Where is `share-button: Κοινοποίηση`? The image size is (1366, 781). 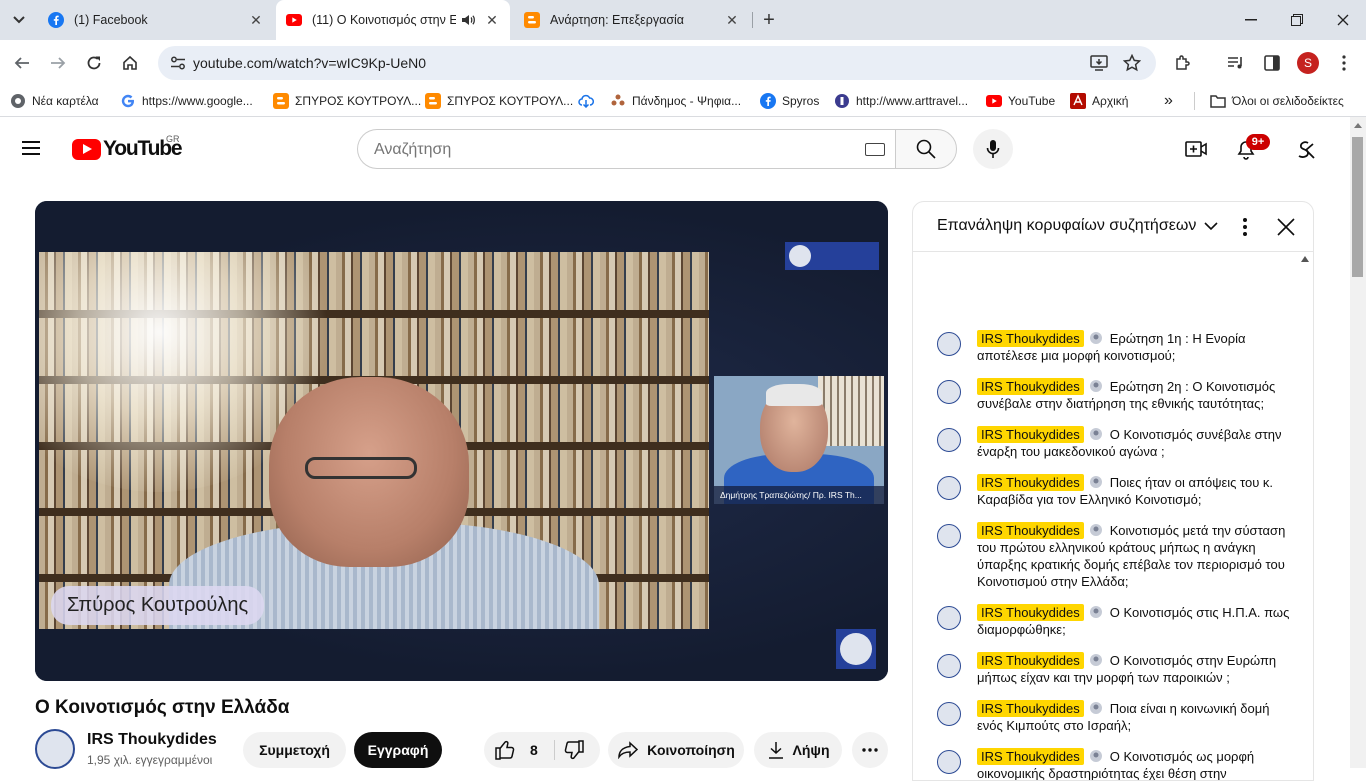 share-button: Κοινοποίηση is located at coordinates (676, 750).